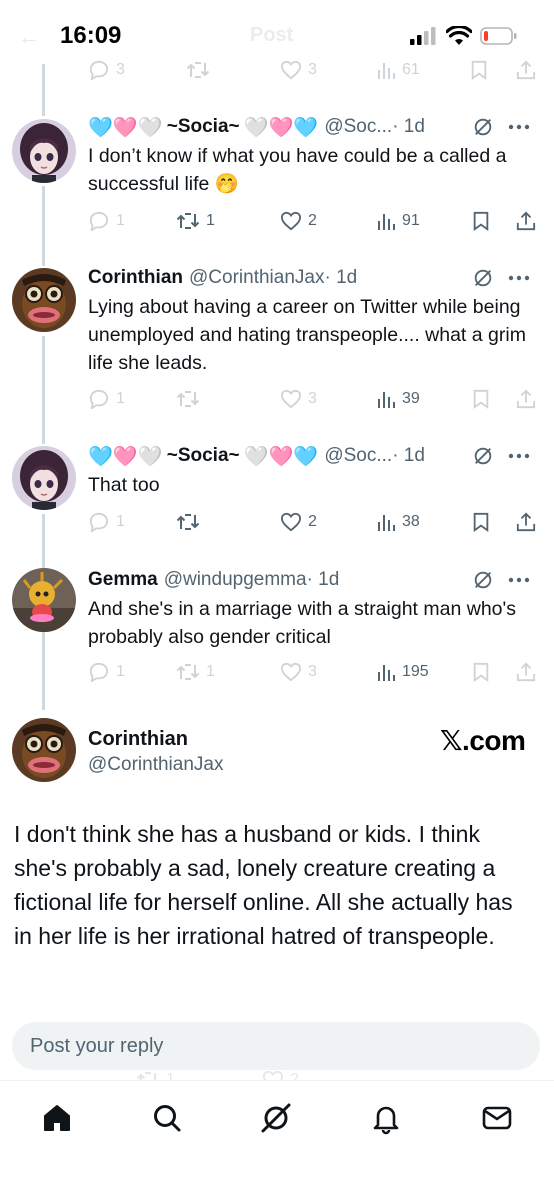  I want to click on status-time: 16:09, so click(91, 35).